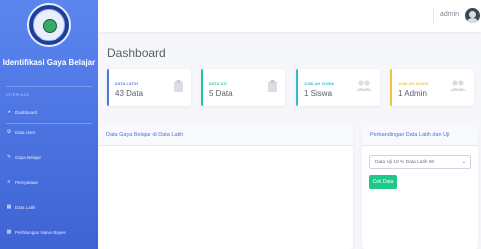  What do you see at coordinates (9, 157) in the screenshot?
I see `wrench-icon: ✎` at bounding box center [9, 157].